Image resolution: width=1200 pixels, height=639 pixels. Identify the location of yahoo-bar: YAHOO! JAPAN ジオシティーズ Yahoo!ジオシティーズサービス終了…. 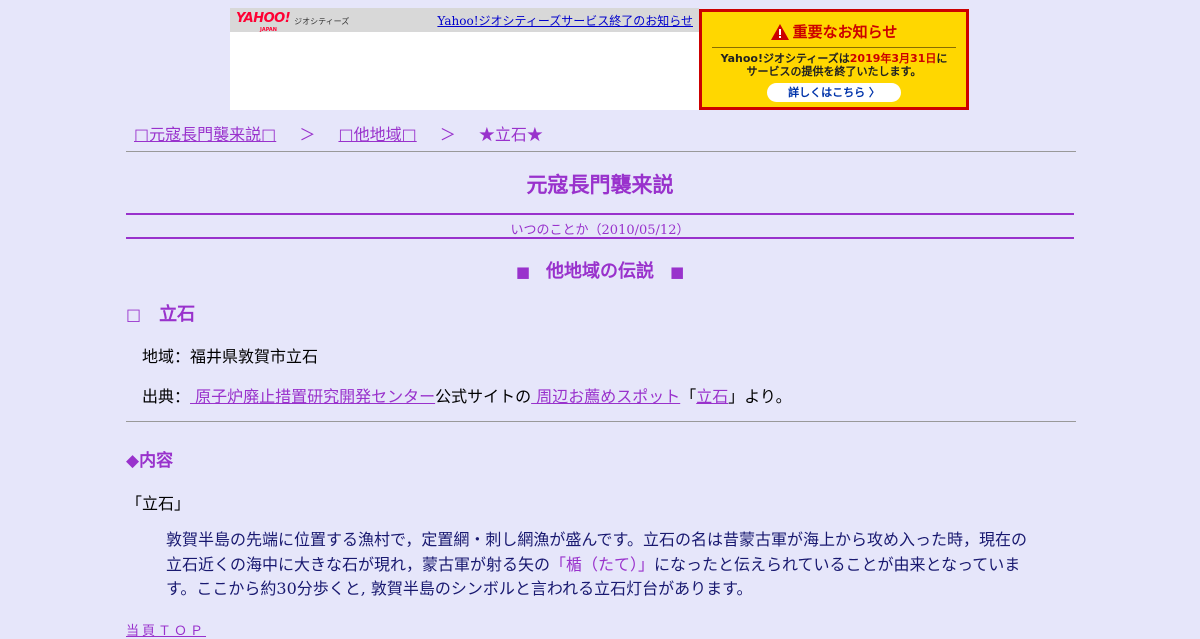
(464, 20).